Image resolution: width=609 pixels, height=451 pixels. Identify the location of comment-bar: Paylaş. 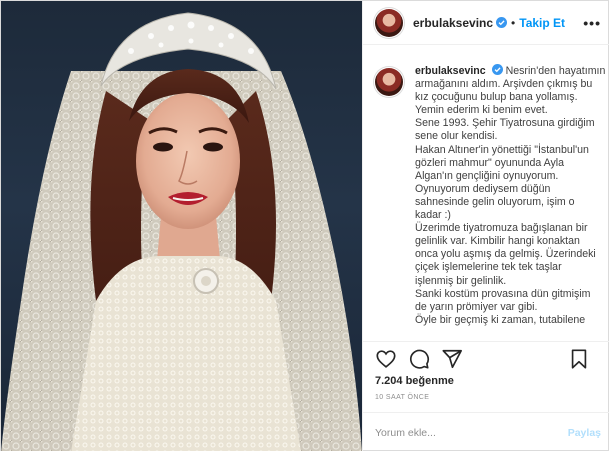
(486, 431).